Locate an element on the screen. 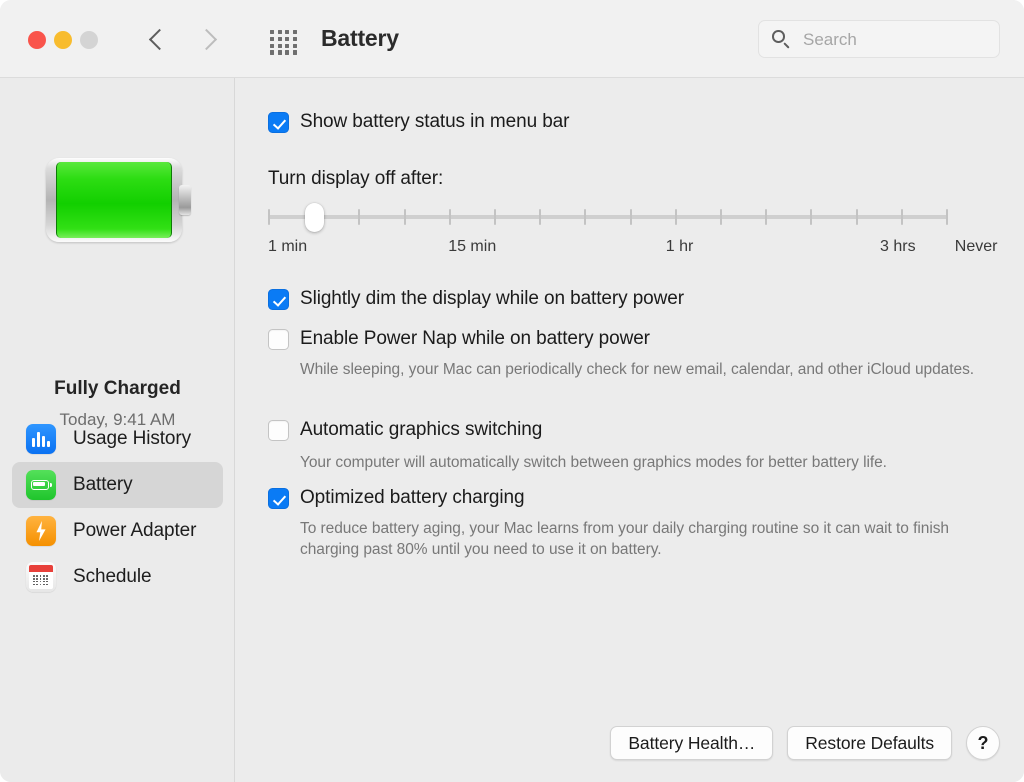  footer-buttons: Battery Health… Restore Defaults ? is located at coordinates (805, 743).